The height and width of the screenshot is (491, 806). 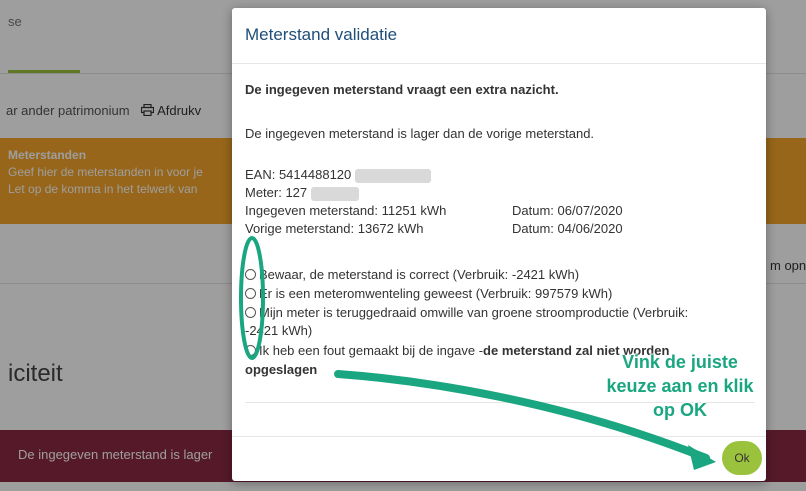 I want to click on ok-button: Ok, so click(x=742, y=458).